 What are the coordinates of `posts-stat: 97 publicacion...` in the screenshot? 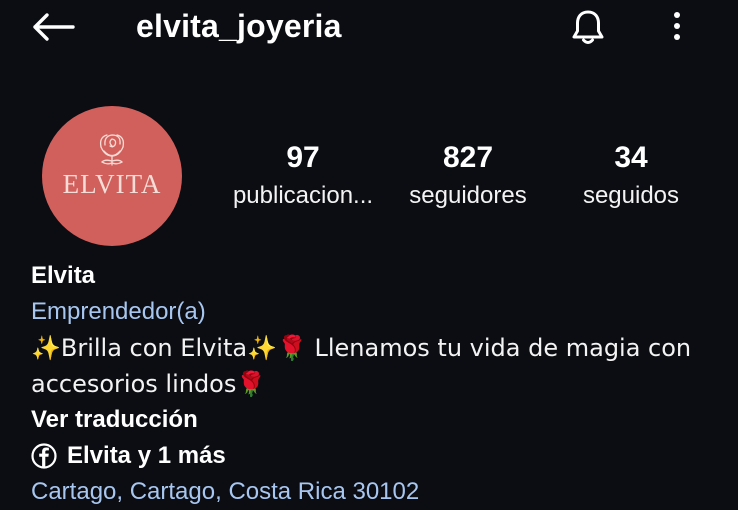 It's located at (303, 176).